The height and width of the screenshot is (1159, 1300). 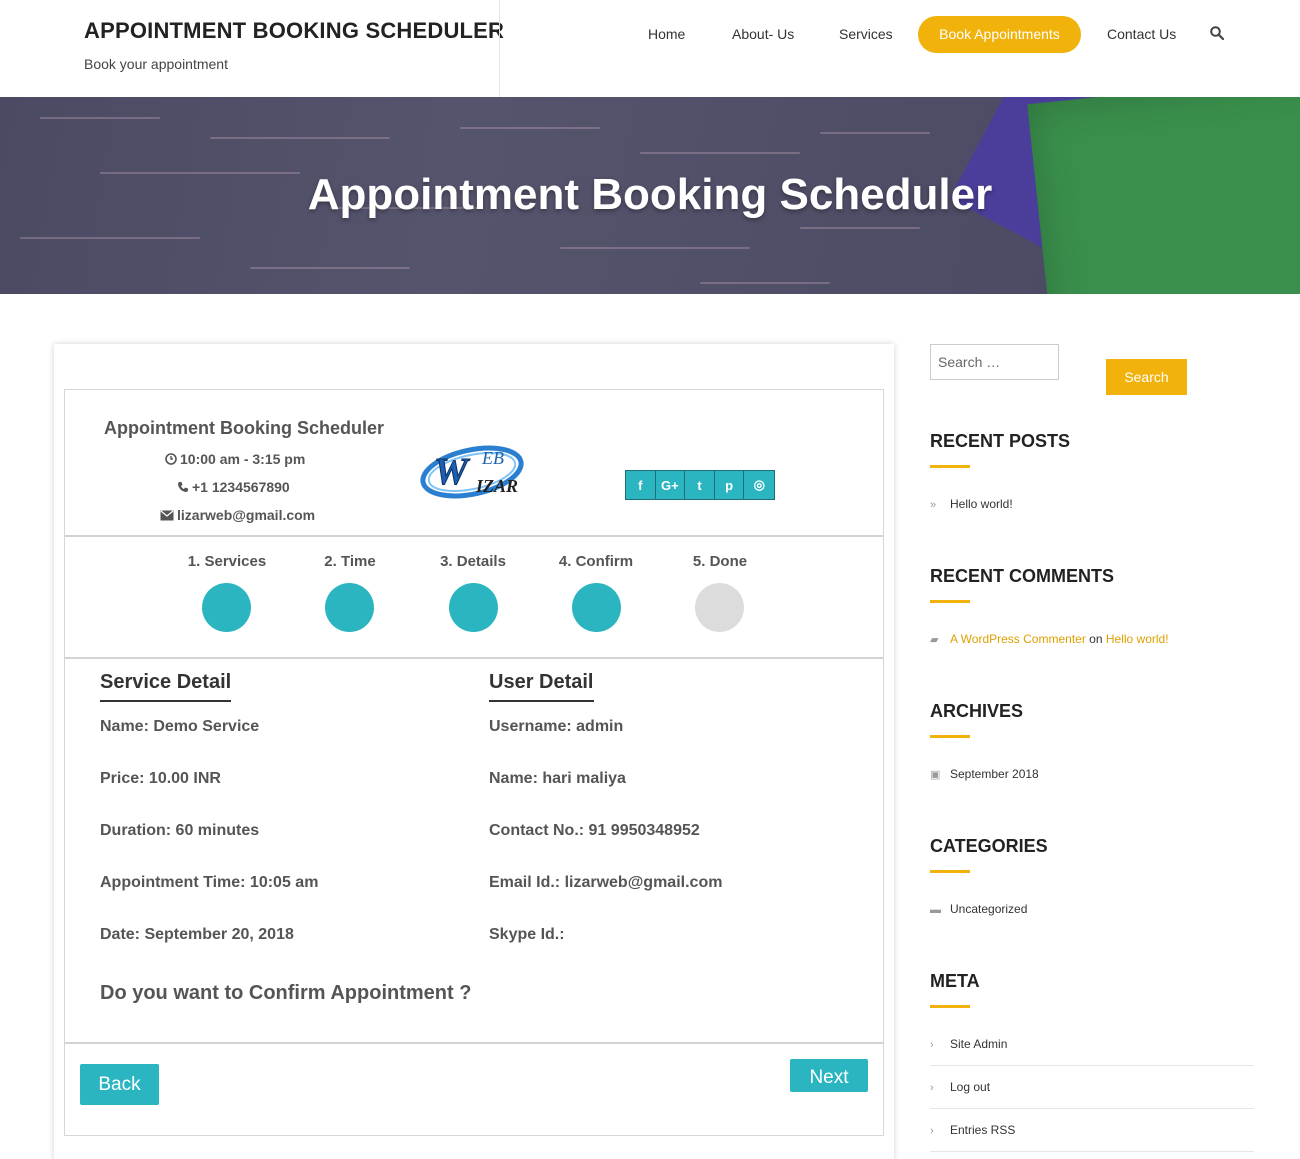 I want to click on step-indicator-confirm, so click(x=596, y=607).